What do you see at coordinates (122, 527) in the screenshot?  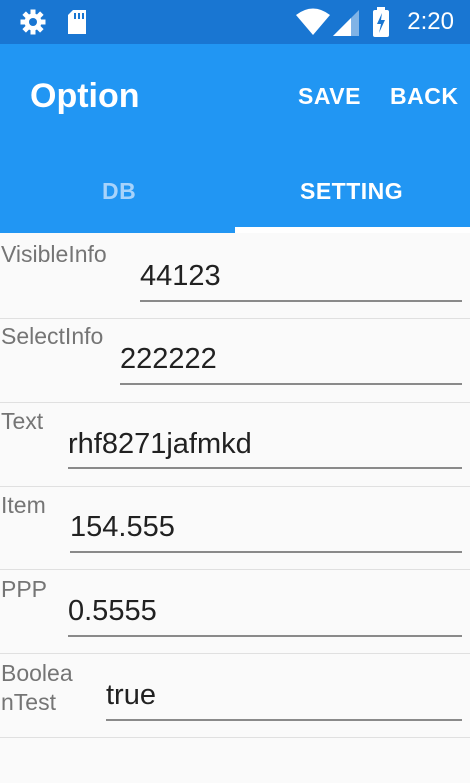 I see `item-input: 154.555` at bounding box center [122, 527].